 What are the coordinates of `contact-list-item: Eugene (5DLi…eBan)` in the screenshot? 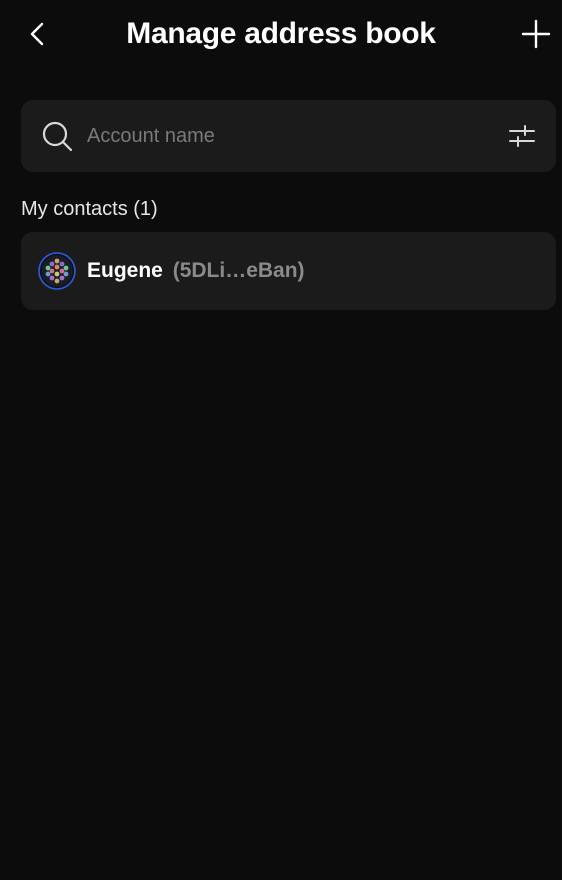 It's located at (288, 271).